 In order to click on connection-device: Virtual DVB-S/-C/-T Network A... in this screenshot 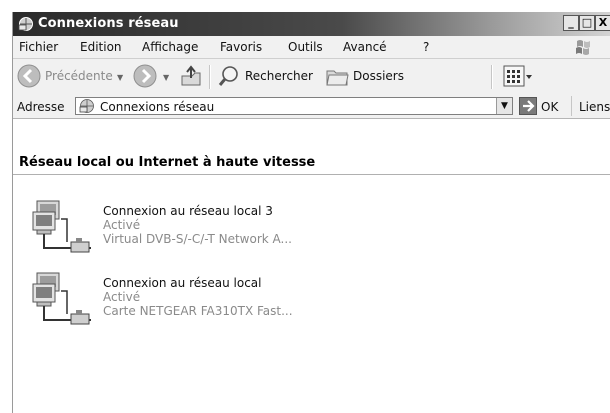, I will do `click(197, 239)`.